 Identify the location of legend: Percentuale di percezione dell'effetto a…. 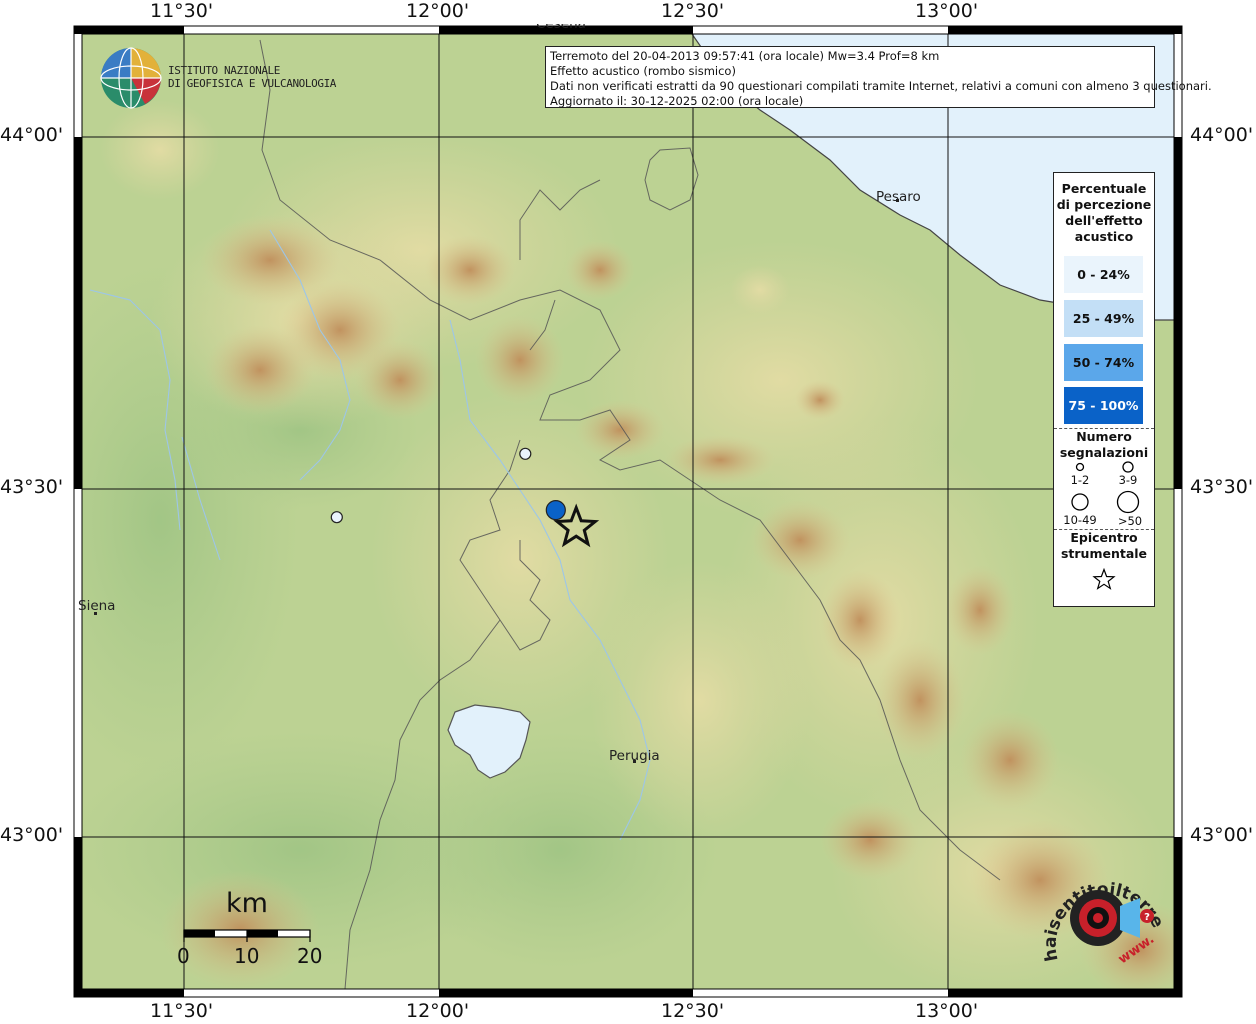
(1104, 389).